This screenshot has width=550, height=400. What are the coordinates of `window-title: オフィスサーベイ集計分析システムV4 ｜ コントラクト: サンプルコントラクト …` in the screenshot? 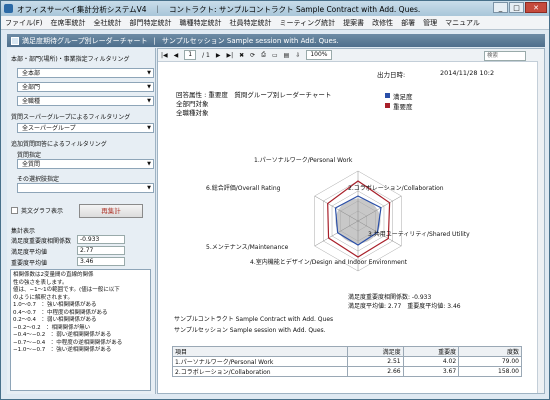 It's located at (219, 9).